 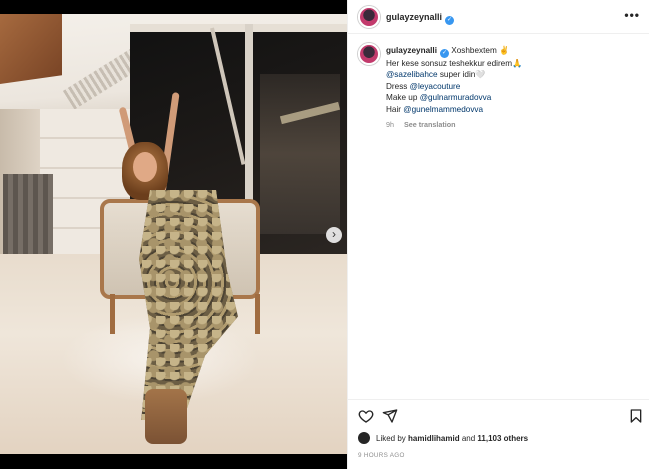 What do you see at coordinates (403, 98) in the screenshot?
I see `caption-text: Make up` at bounding box center [403, 98].